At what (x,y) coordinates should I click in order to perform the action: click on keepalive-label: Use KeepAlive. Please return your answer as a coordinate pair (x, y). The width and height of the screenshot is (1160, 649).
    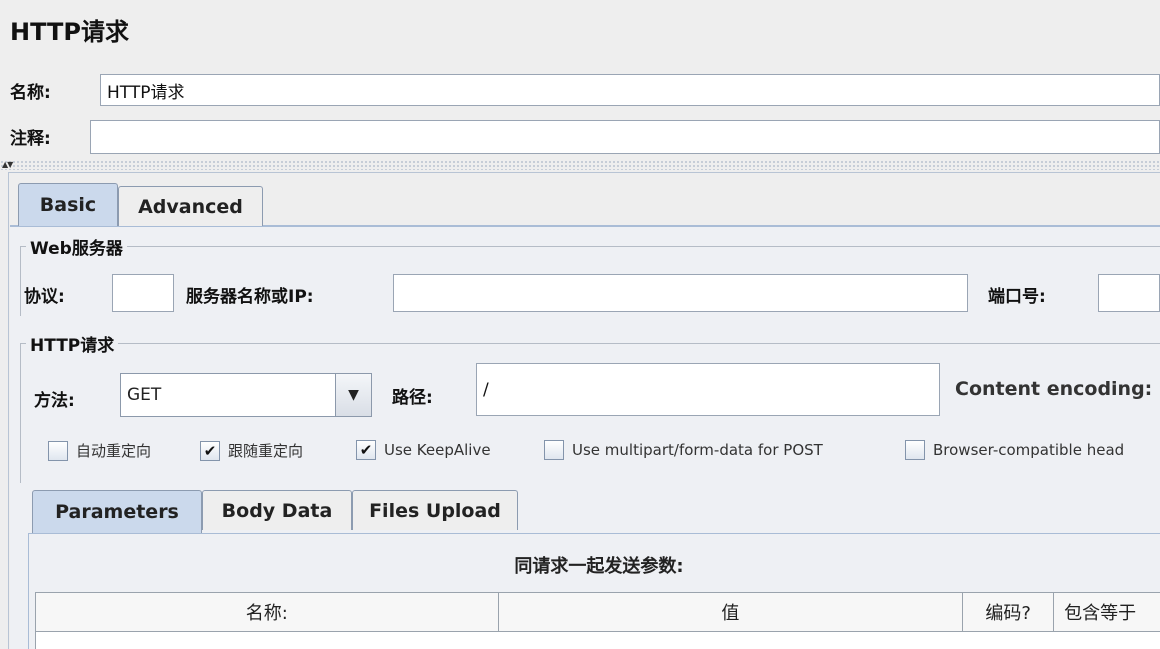
    Looking at the image, I should click on (437, 450).